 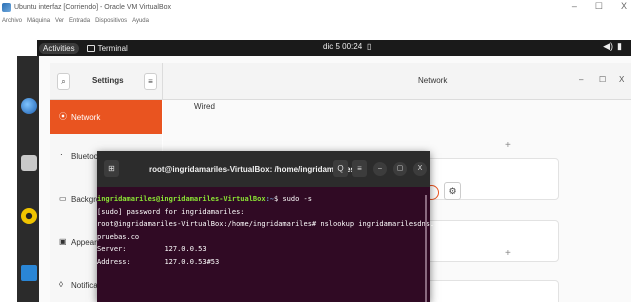 What do you see at coordinates (29, 106) in the screenshot?
I see `thunderbird-icon` at bounding box center [29, 106].